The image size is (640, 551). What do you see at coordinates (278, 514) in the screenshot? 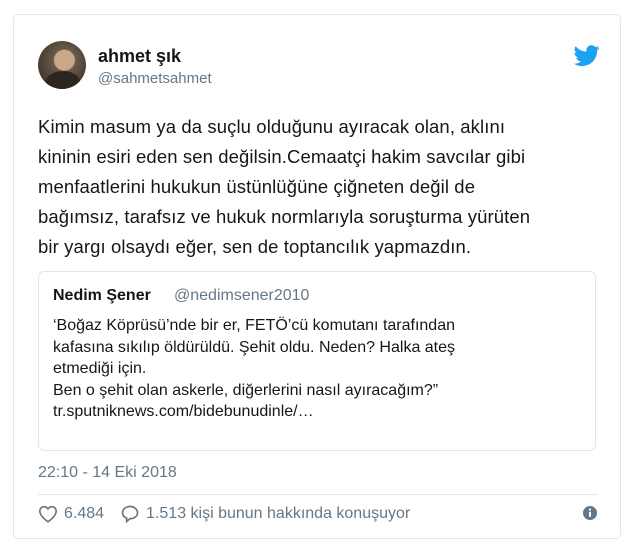
I see `reply-summary: 1.513 kişi bunun hakkında konuşuyor` at bounding box center [278, 514].